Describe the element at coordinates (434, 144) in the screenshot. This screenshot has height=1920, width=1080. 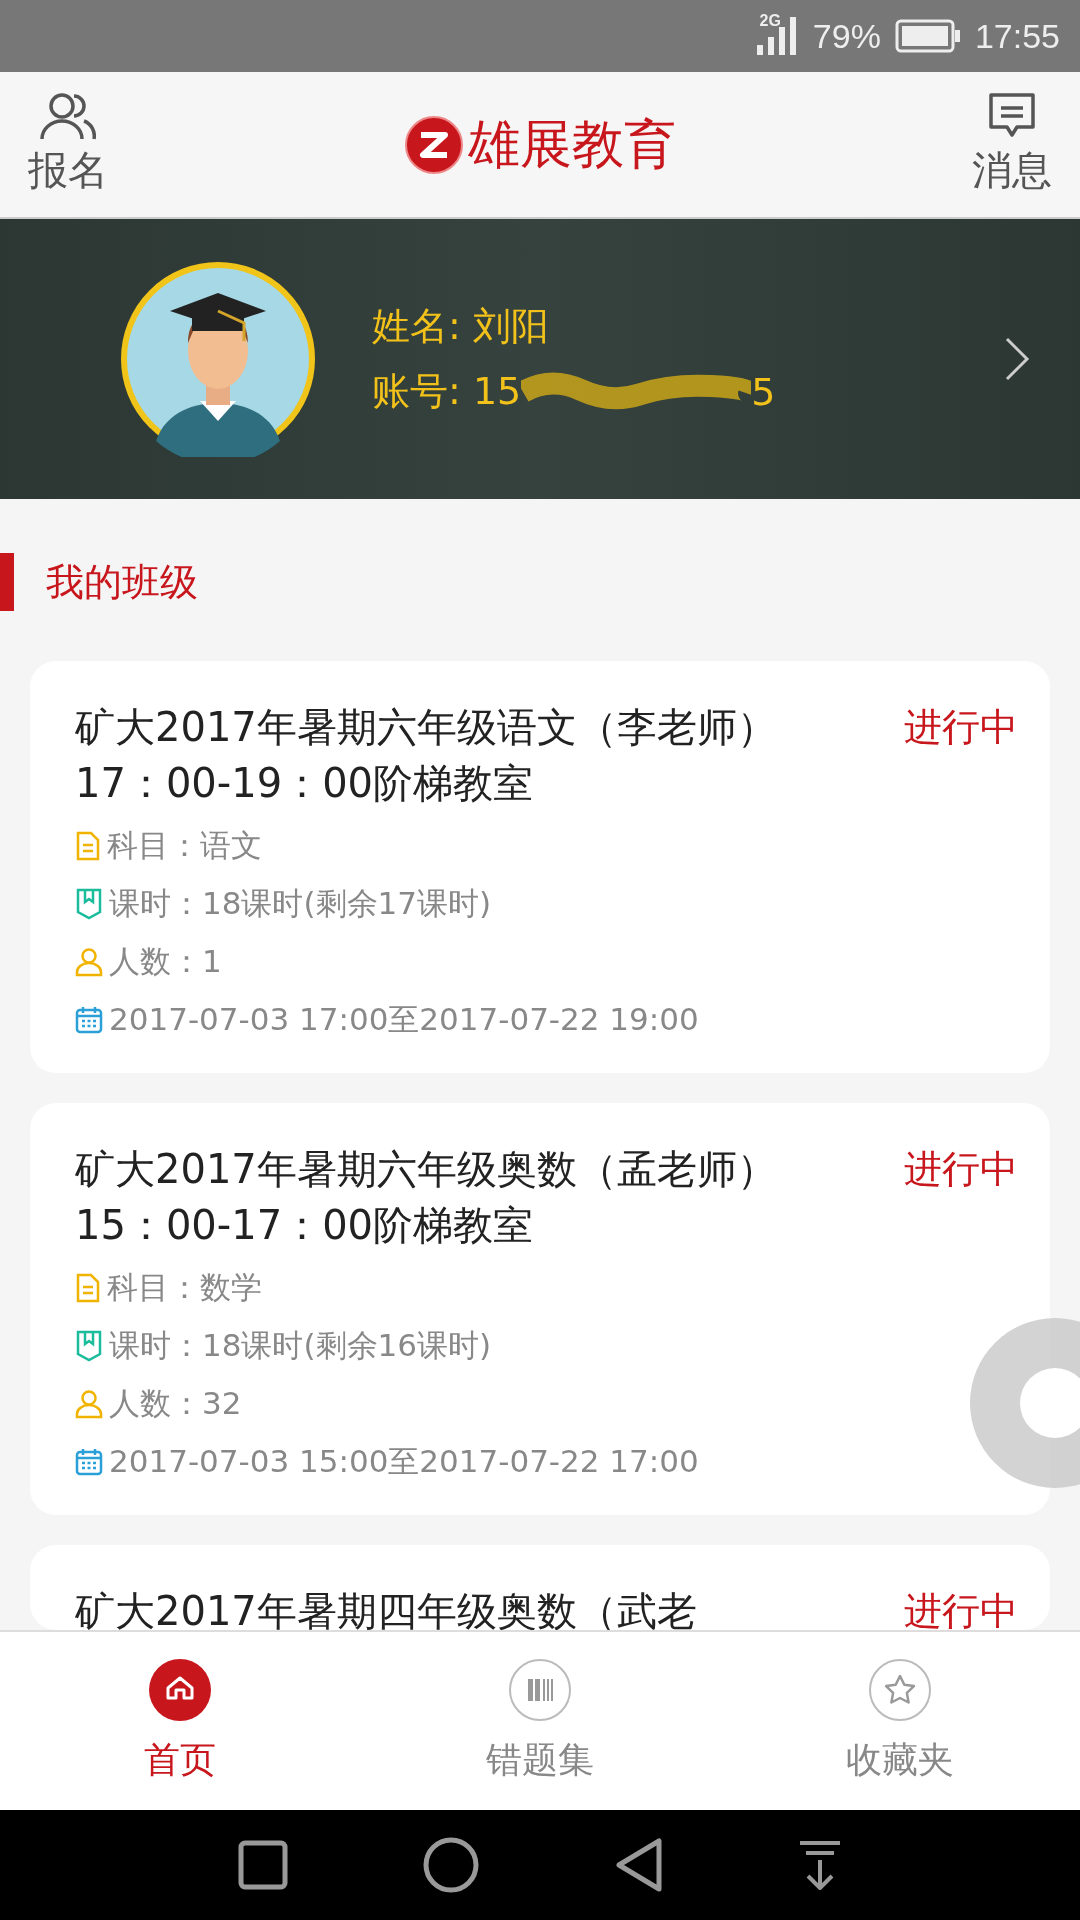
I see `logo-icon` at that location.